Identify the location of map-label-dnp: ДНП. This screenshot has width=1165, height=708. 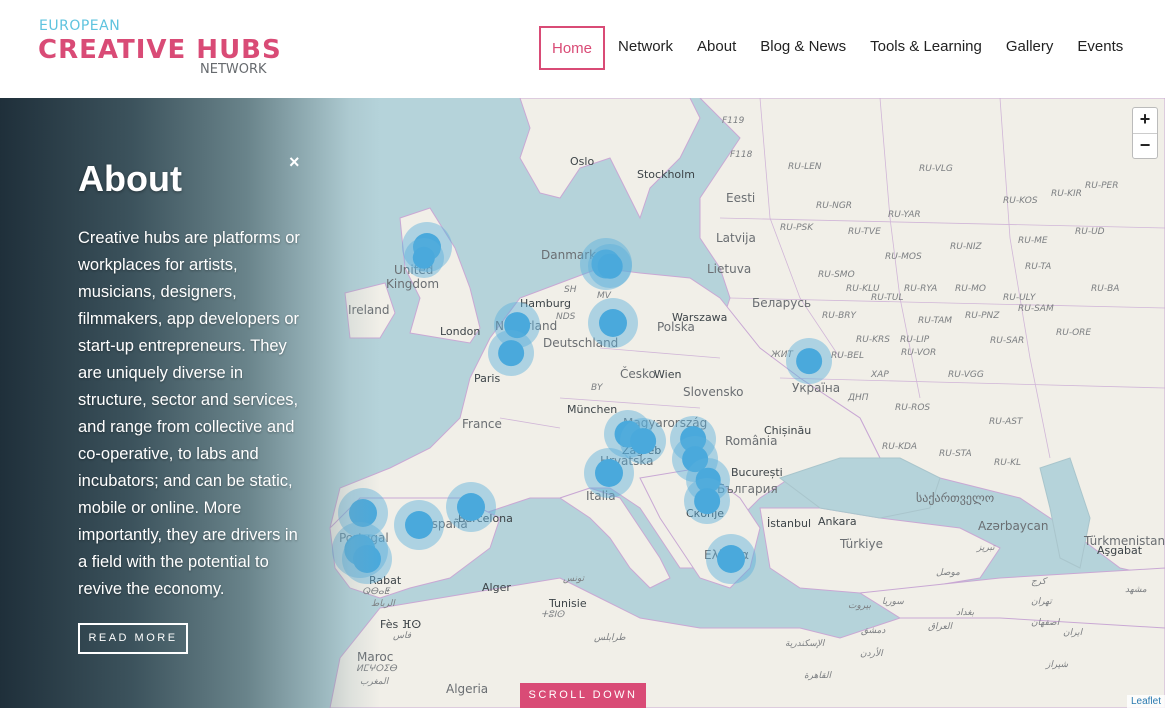
(858, 398).